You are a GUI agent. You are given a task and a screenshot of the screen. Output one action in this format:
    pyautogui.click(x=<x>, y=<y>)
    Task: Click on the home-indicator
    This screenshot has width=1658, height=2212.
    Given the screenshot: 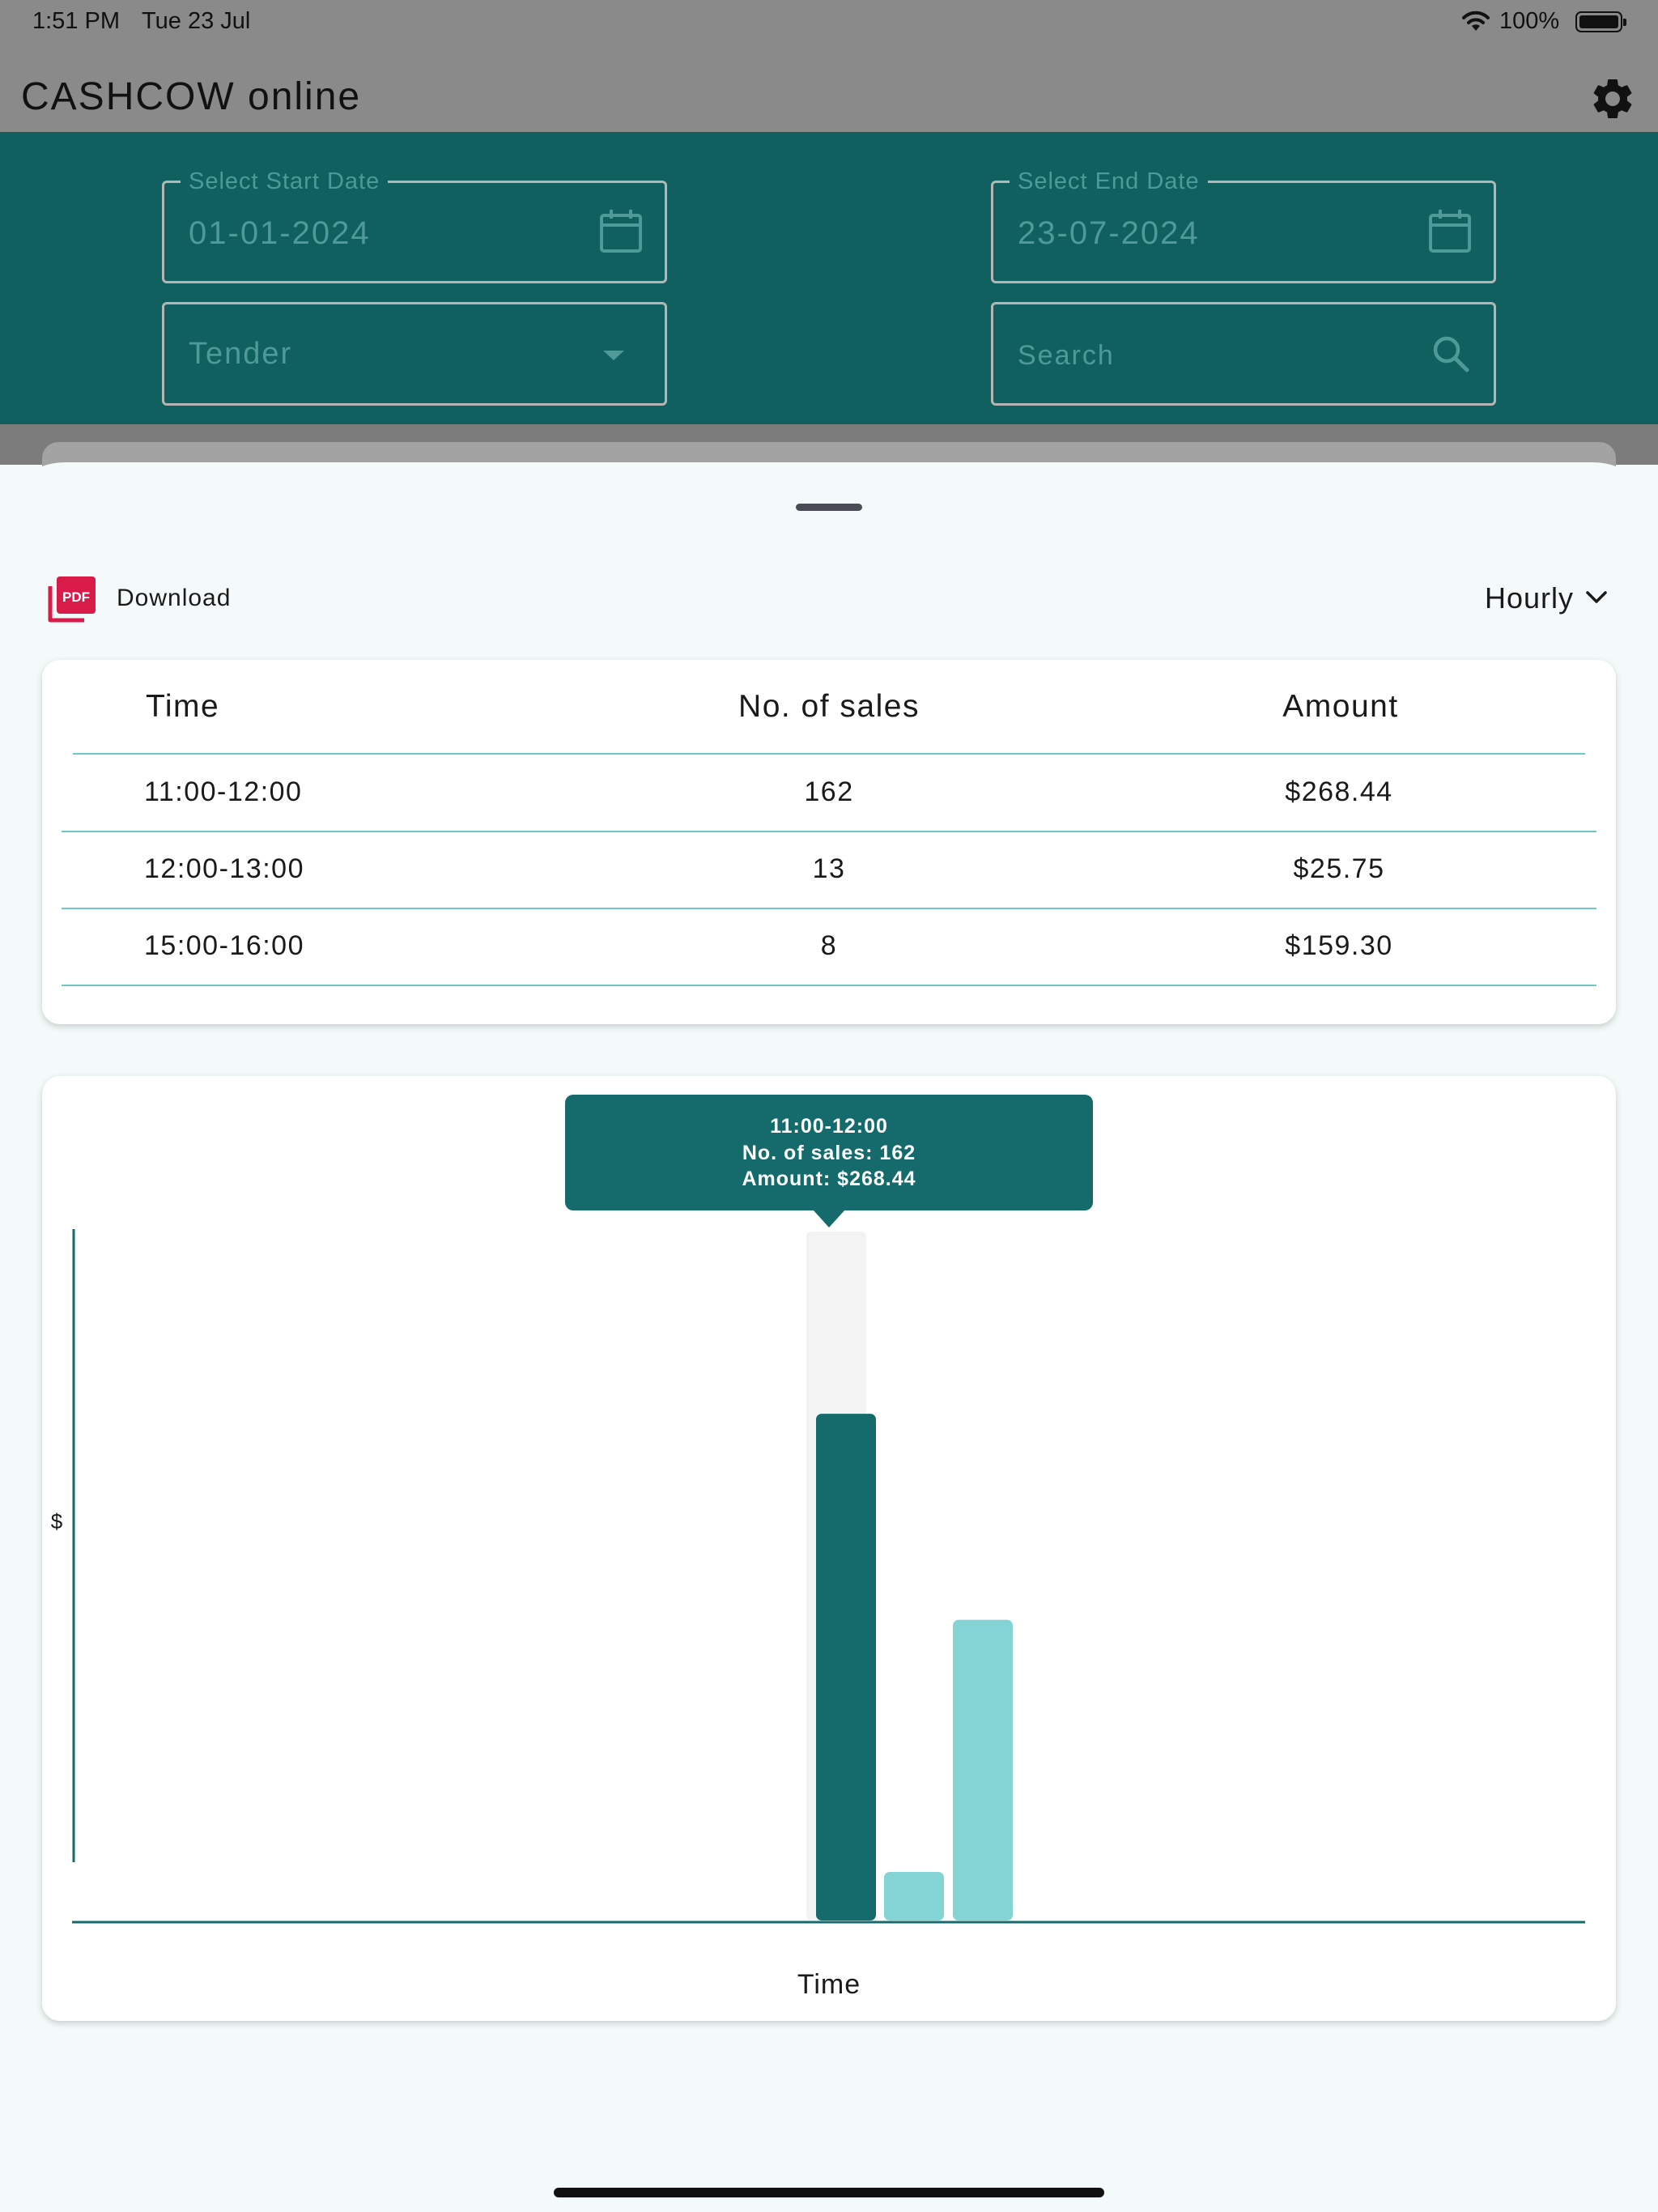 What is the action you would take?
    pyautogui.click(x=829, y=2193)
    